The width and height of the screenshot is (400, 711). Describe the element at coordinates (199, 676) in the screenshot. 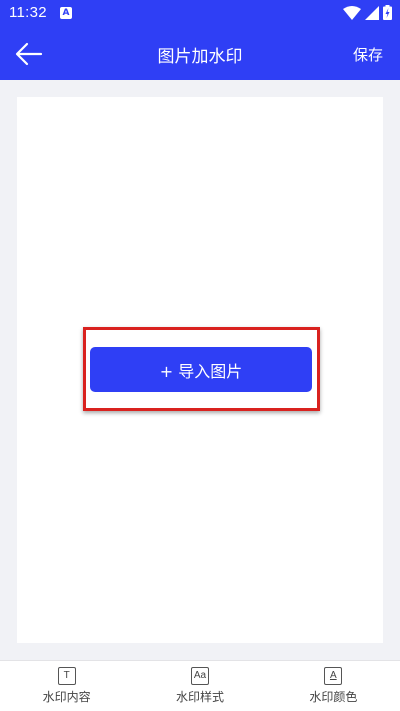

I see `font-style-icon: Aa` at that location.